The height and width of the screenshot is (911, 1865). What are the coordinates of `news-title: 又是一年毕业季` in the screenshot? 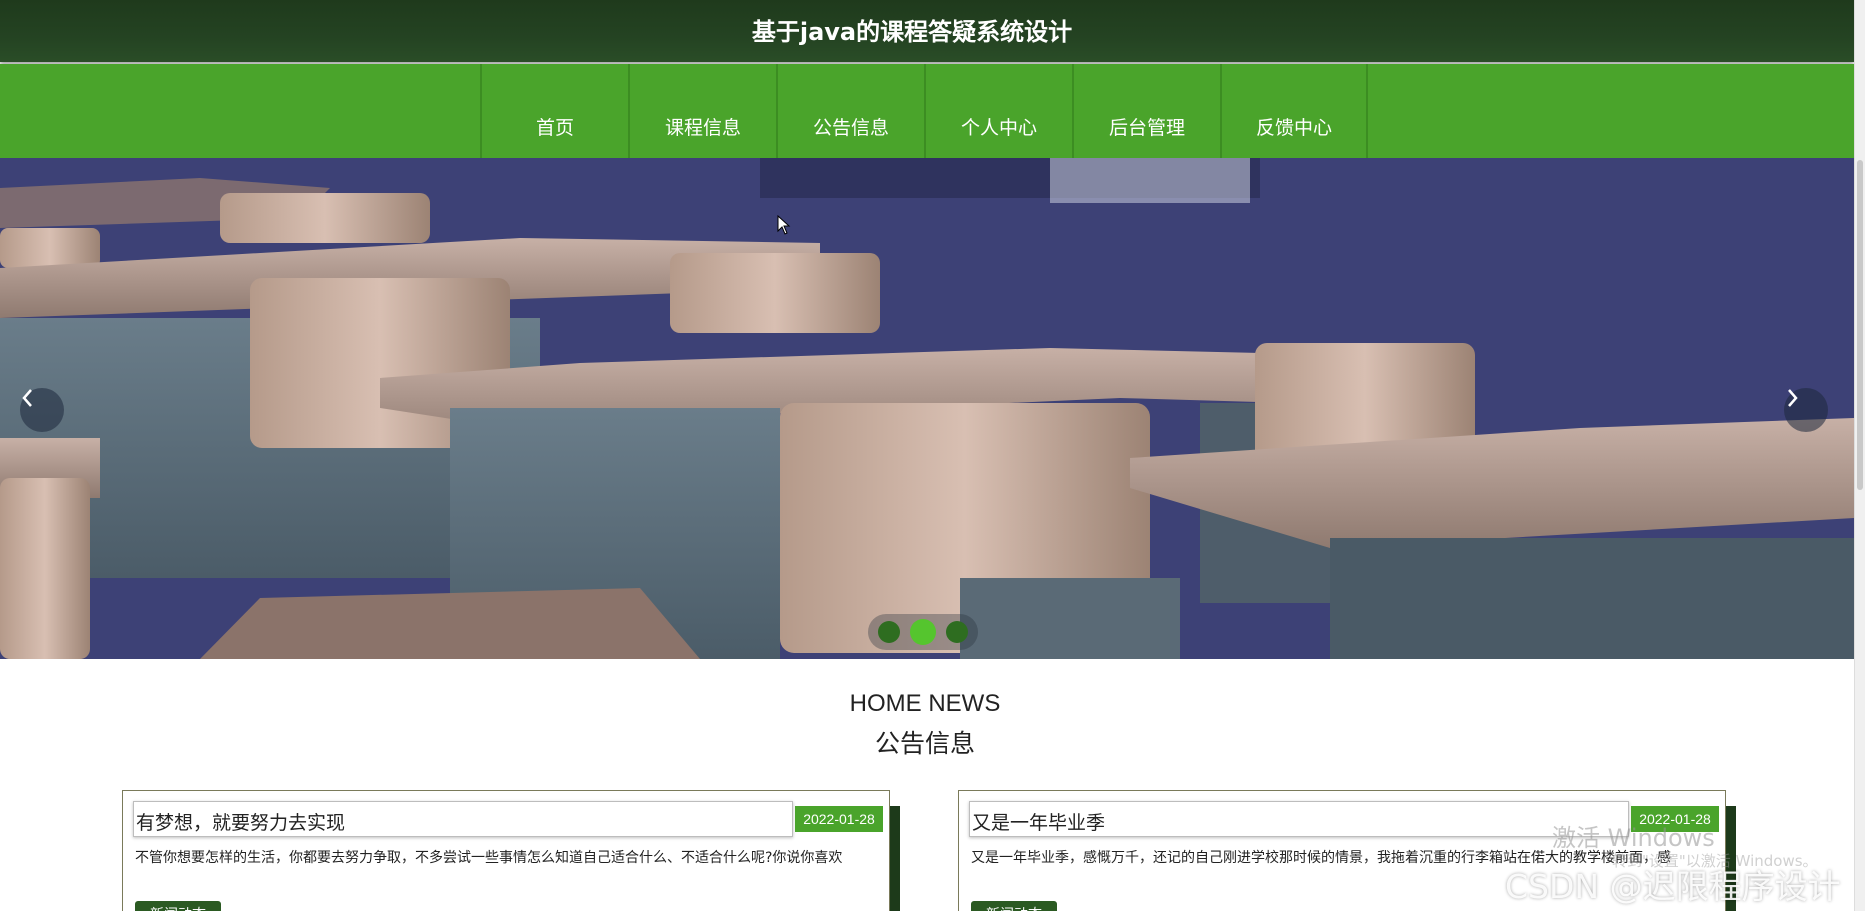 It's located at (1038, 821).